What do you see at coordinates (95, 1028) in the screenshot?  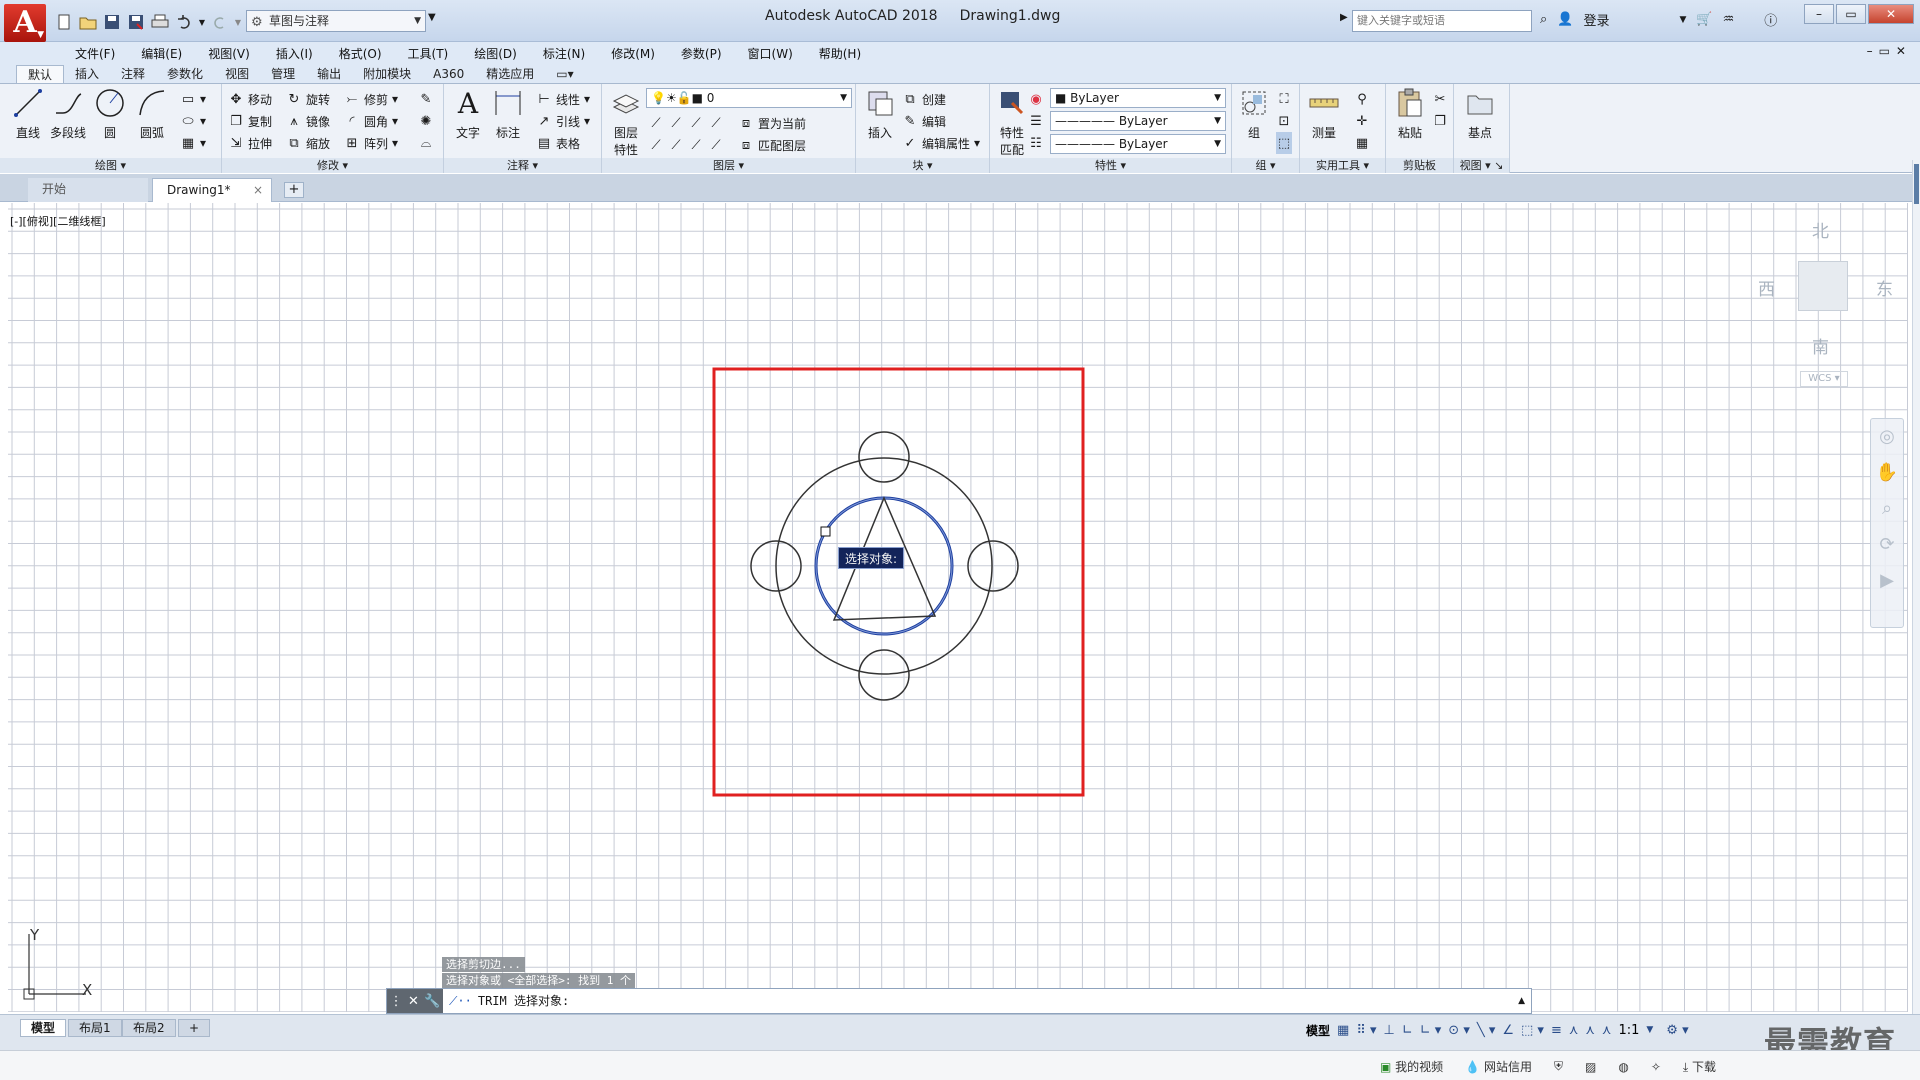 I see `tab-layout1: 布局1` at bounding box center [95, 1028].